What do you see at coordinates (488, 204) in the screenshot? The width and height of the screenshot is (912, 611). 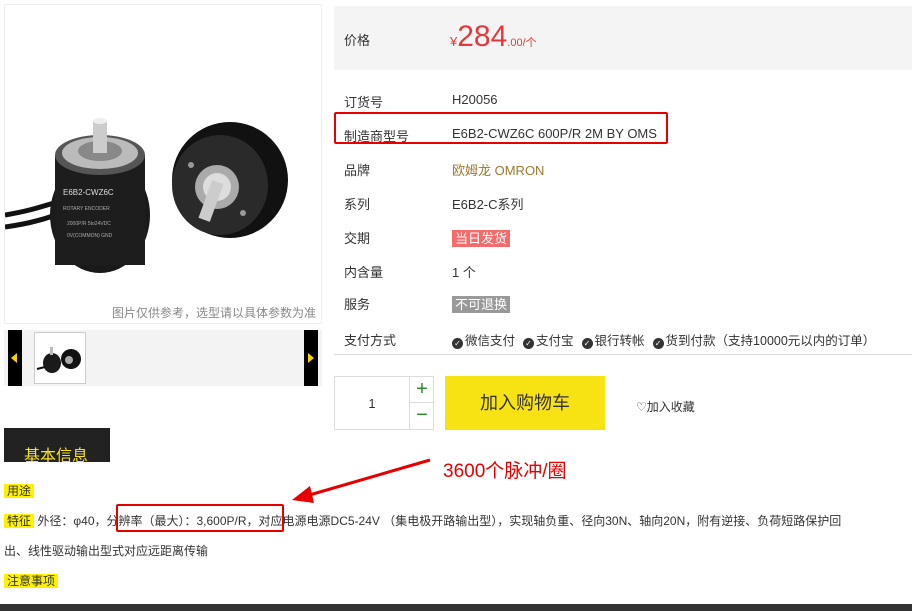 I see `attr-value: E6B2-C系列` at bounding box center [488, 204].